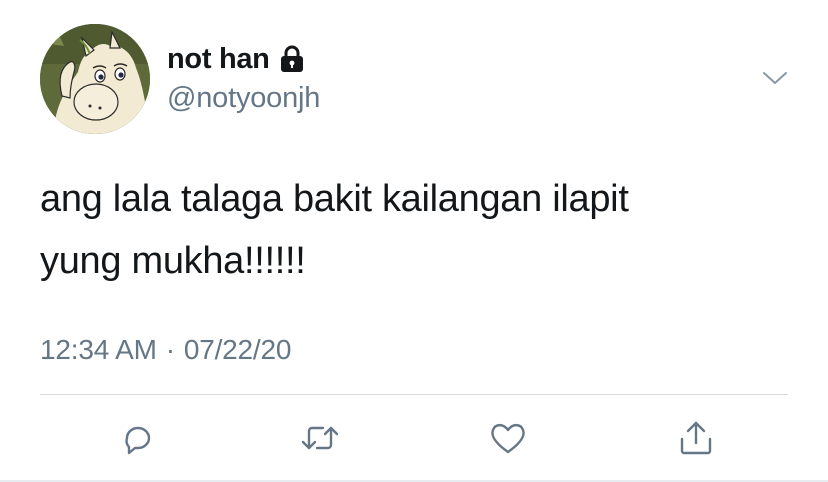  What do you see at coordinates (98, 349) in the screenshot?
I see `tweet-time: 12:34 AM` at bounding box center [98, 349].